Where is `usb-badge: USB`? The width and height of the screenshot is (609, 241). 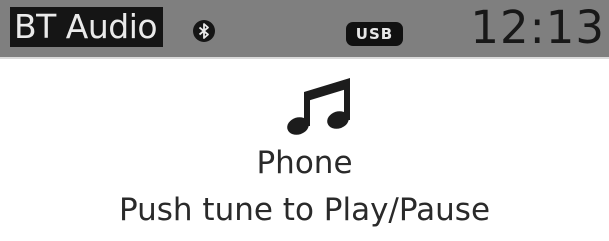
usb-badge: USB is located at coordinates (374, 34).